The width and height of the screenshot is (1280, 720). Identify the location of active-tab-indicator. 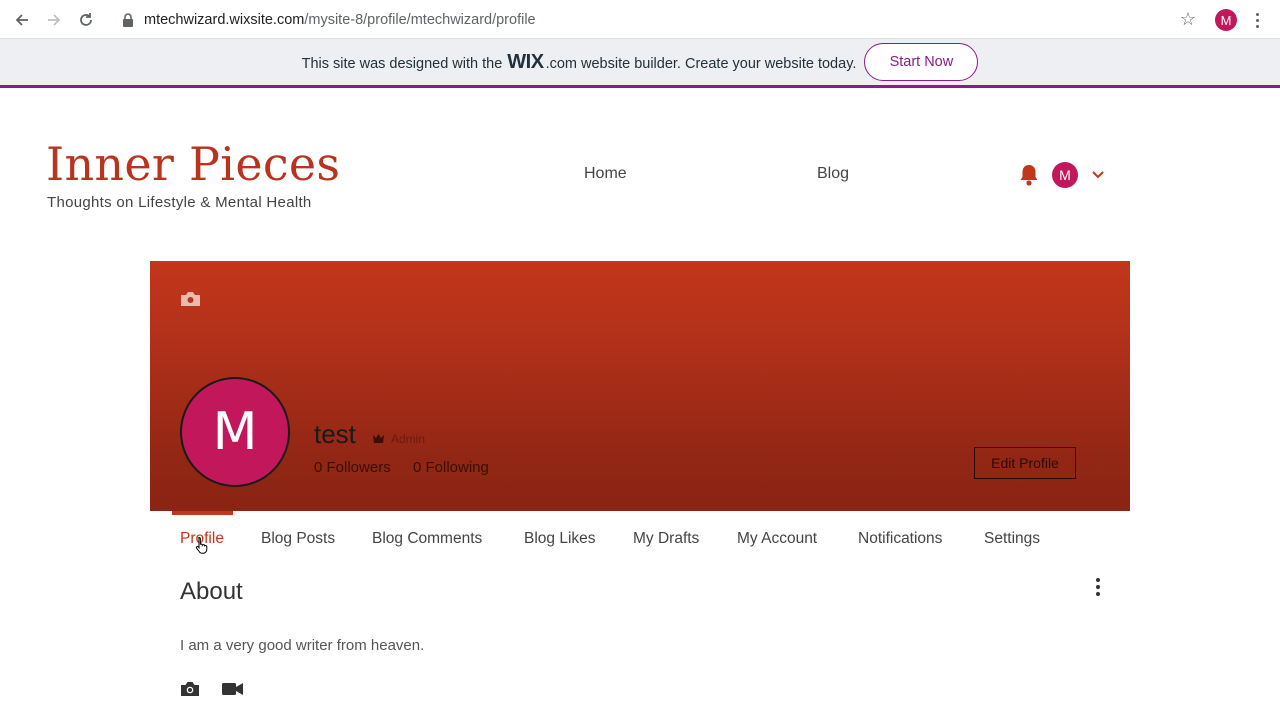
(202, 513).